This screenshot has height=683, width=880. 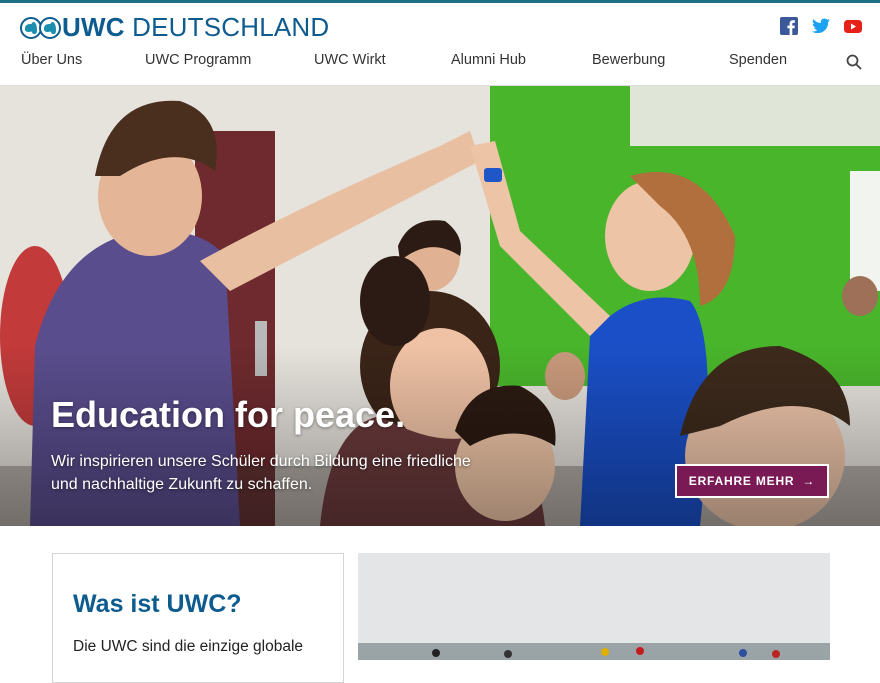 What do you see at coordinates (854, 62) in the screenshot?
I see `search-icon` at bounding box center [854, 62].